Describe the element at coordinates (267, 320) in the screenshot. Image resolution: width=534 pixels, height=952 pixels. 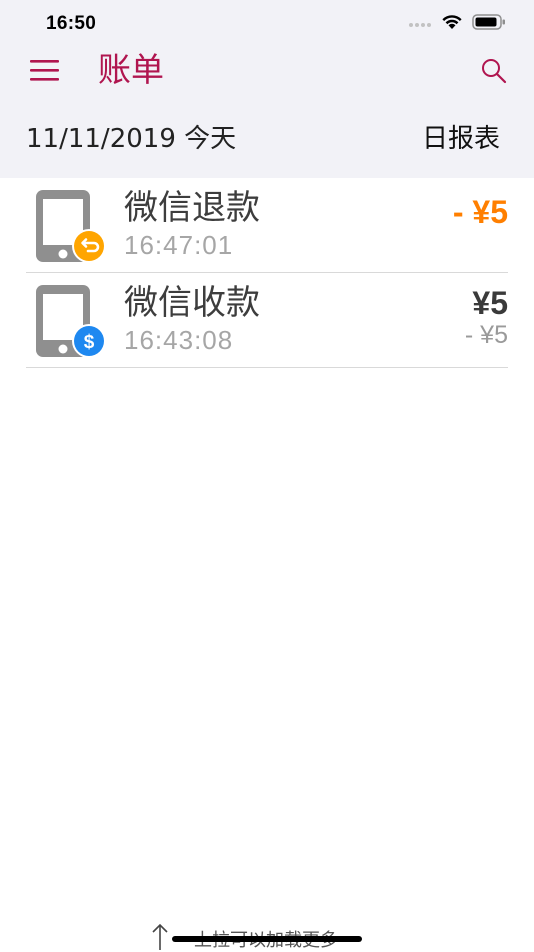
I see `transaction-row: $ 微信收款 16:43:08 ¥5 - ¥5` at that location.